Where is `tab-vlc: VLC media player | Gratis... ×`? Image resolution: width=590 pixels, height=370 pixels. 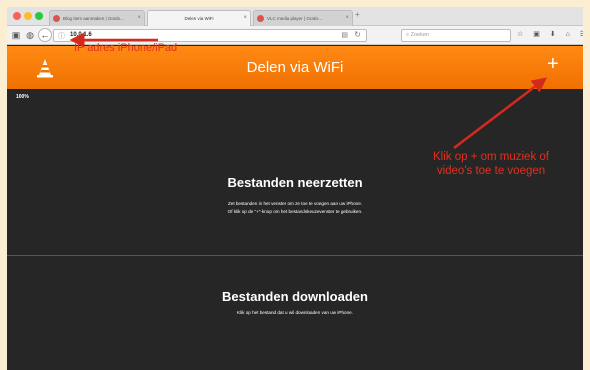
tab-vlc: VLC media player | Gratis... × is located at coordinates (303, 18).